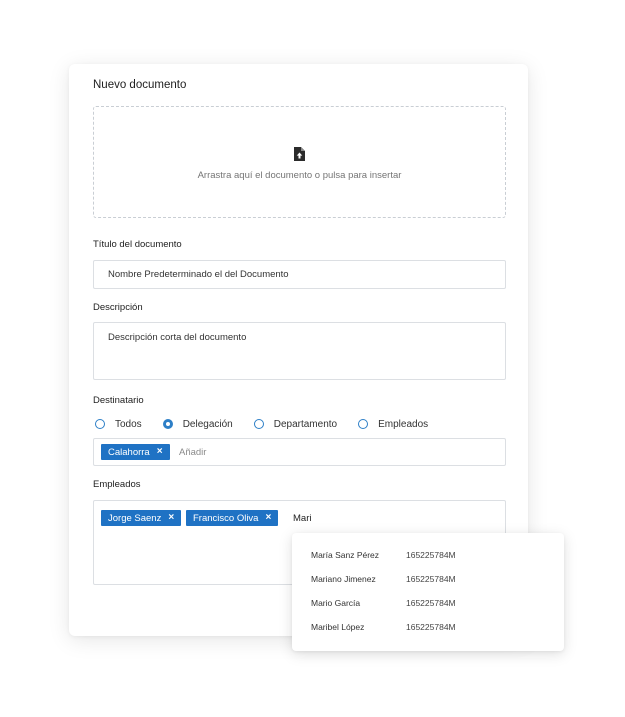  Describe the element at coordinates (336, 603) in the screenshot. I see `suggestion-name: Mario García` at that location.